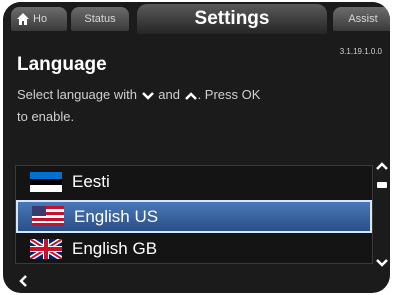 The height and width of the screenshot is (295, 393). What do you see at coordinates (190, 95) in the screenshot?
I see `chevron-up-icon` at bounding box center [190, 95].